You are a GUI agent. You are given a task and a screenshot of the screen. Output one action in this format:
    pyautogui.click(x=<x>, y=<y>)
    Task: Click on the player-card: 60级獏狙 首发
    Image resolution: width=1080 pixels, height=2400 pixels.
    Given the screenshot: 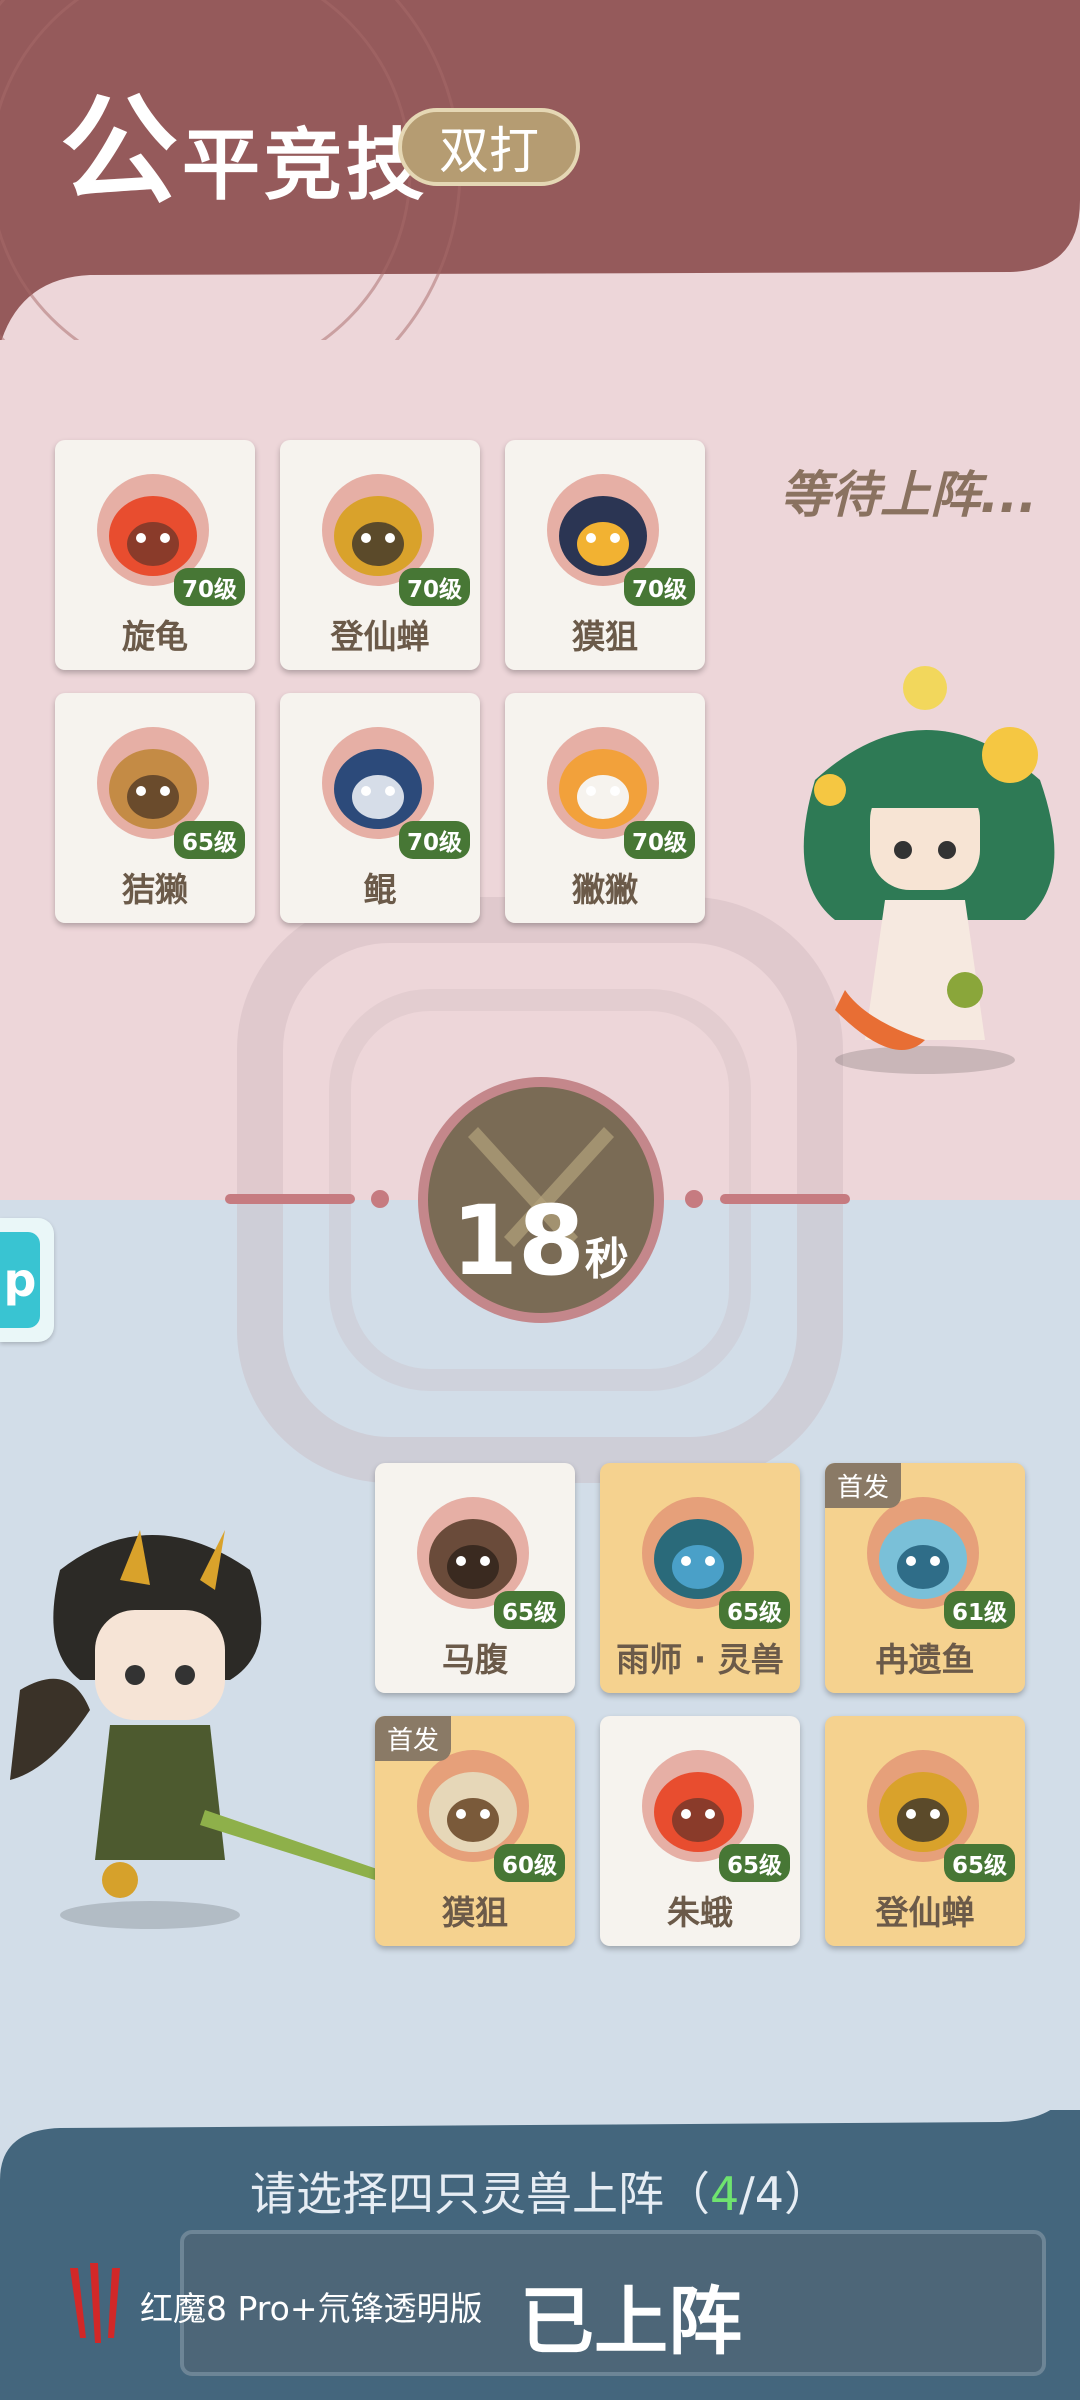 What is the action you would take?
    pyautogui.click(x=475, y=1831)
    